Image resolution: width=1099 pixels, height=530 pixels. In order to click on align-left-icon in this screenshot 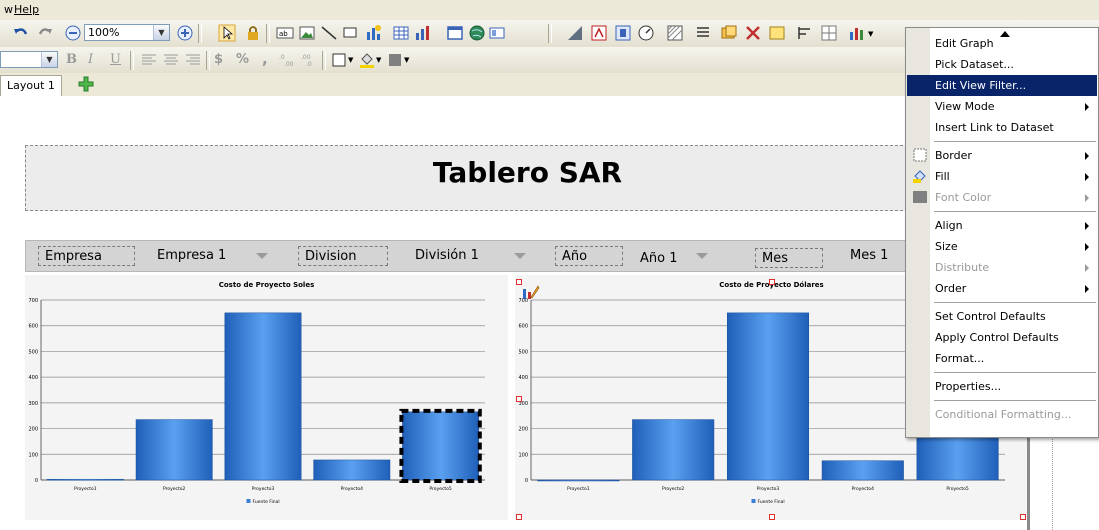, I will do `click(149, 60)`.